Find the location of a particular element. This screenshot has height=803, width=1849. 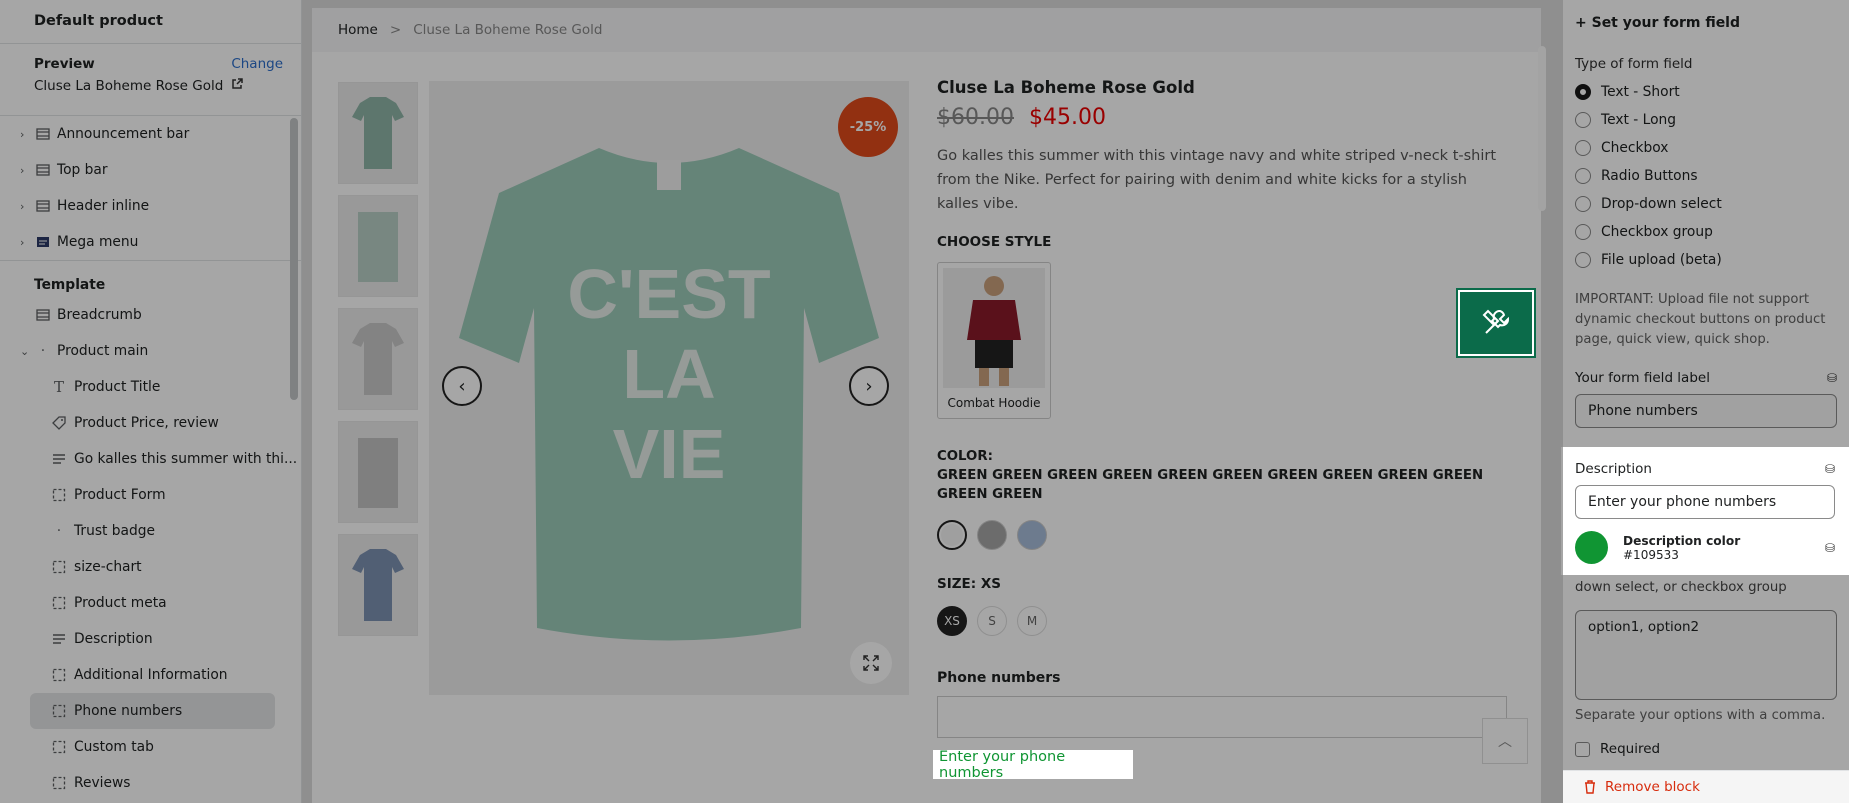

chevron-left-icon: ‹ is located at coordinates (462, 386).